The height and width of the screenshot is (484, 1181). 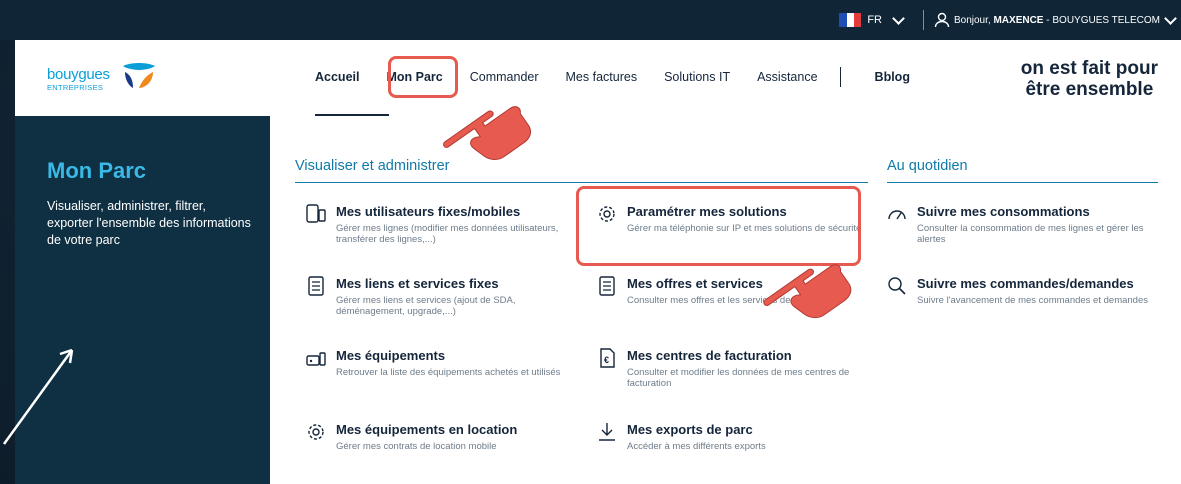 What do you see at coordinates (1003, 211) in the screenshot?
I see `menu-item-title: Suivre mes consommations` at bounding box center [1003, 211].